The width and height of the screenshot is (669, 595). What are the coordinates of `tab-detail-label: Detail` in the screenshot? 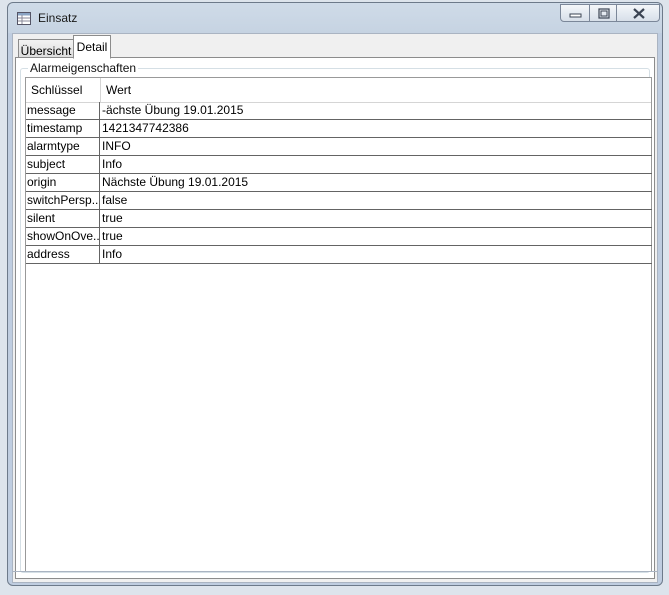 It's located at (92, 47).